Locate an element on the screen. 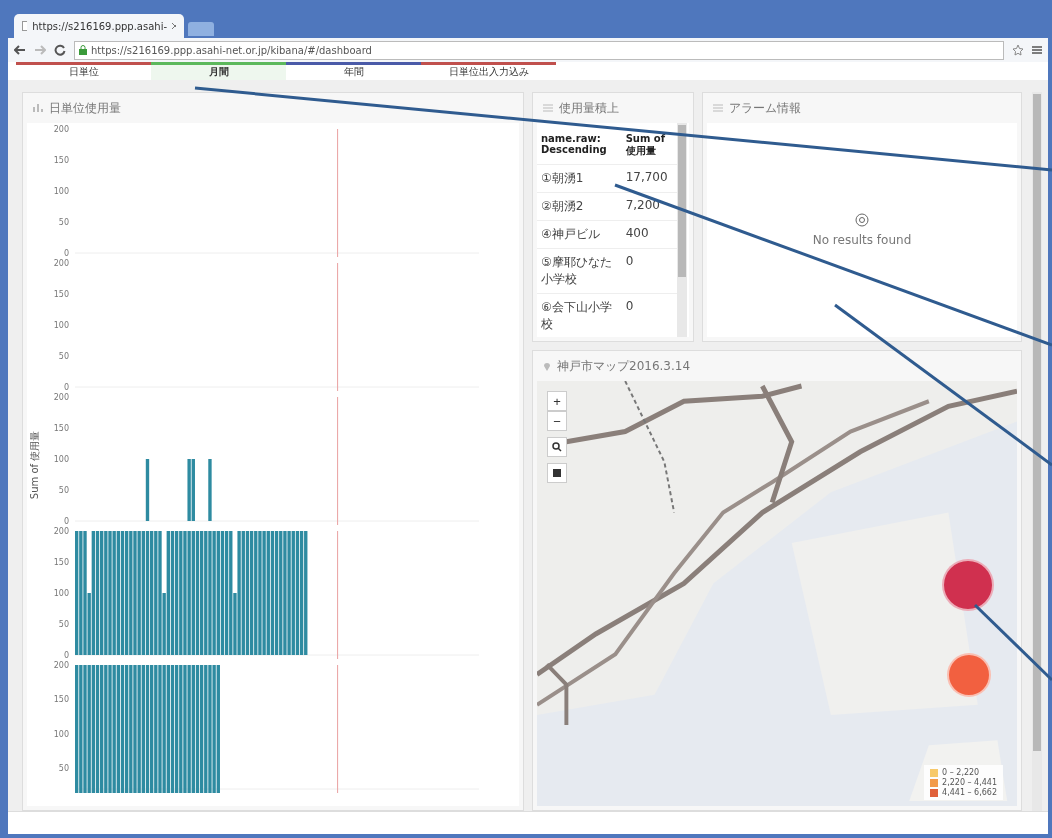 The height and width of the screenshot is (838, 1052). menu-icon is located at coordinates (1037, 50).